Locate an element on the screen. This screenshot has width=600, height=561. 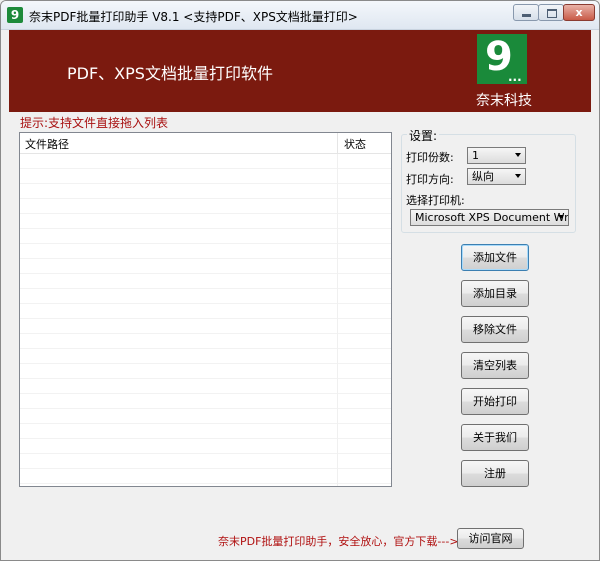
printer-value: Microsoft XPS Document Writer is located at coordinates (492, 217).